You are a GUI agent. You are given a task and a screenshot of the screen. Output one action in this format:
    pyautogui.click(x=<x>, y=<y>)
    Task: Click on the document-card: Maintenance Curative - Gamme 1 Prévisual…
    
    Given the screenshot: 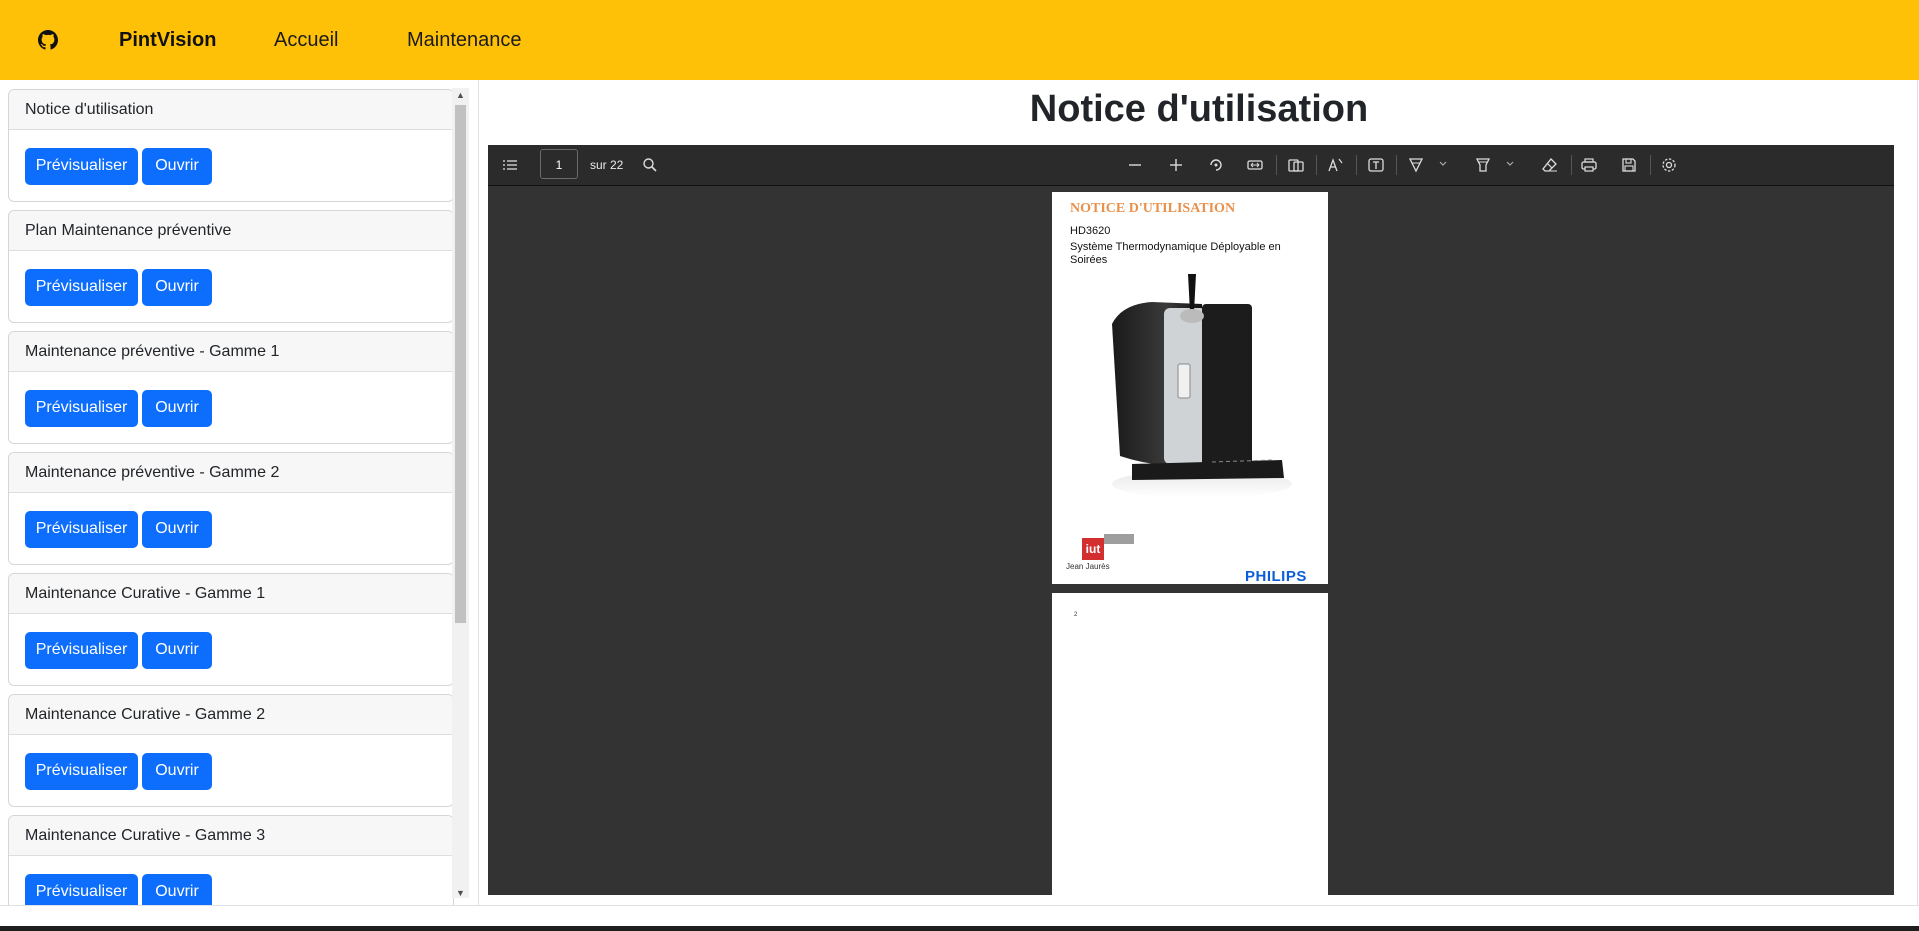 What is the action you would take?
    pyautogui.click(x=231, y=629)
    